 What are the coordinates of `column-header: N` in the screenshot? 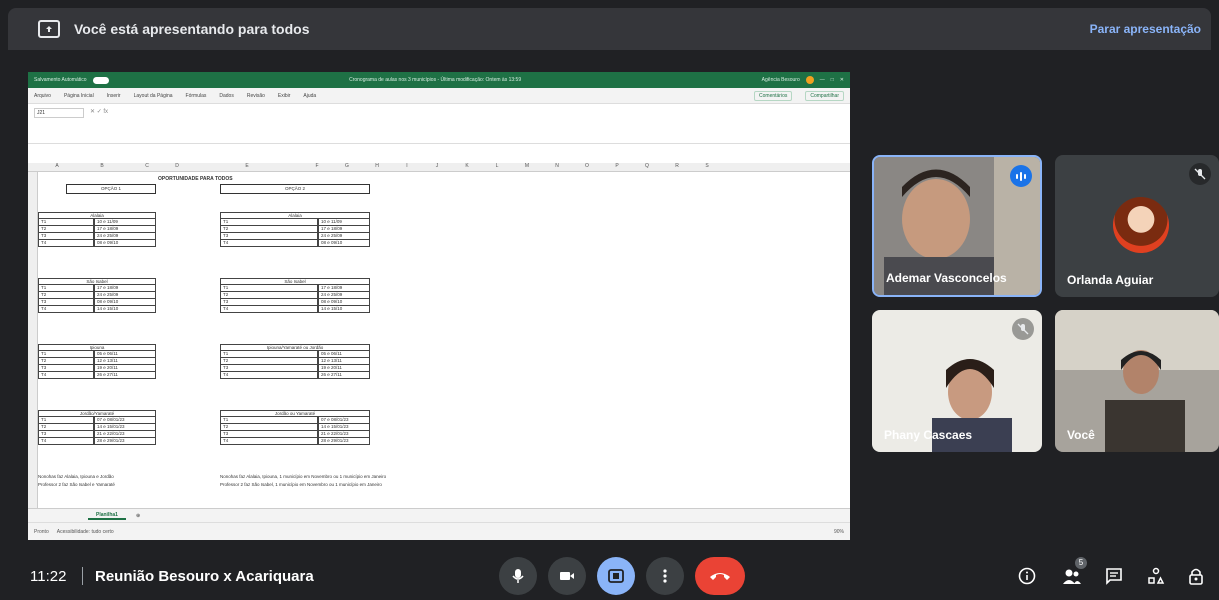 It's located at (557, 167).